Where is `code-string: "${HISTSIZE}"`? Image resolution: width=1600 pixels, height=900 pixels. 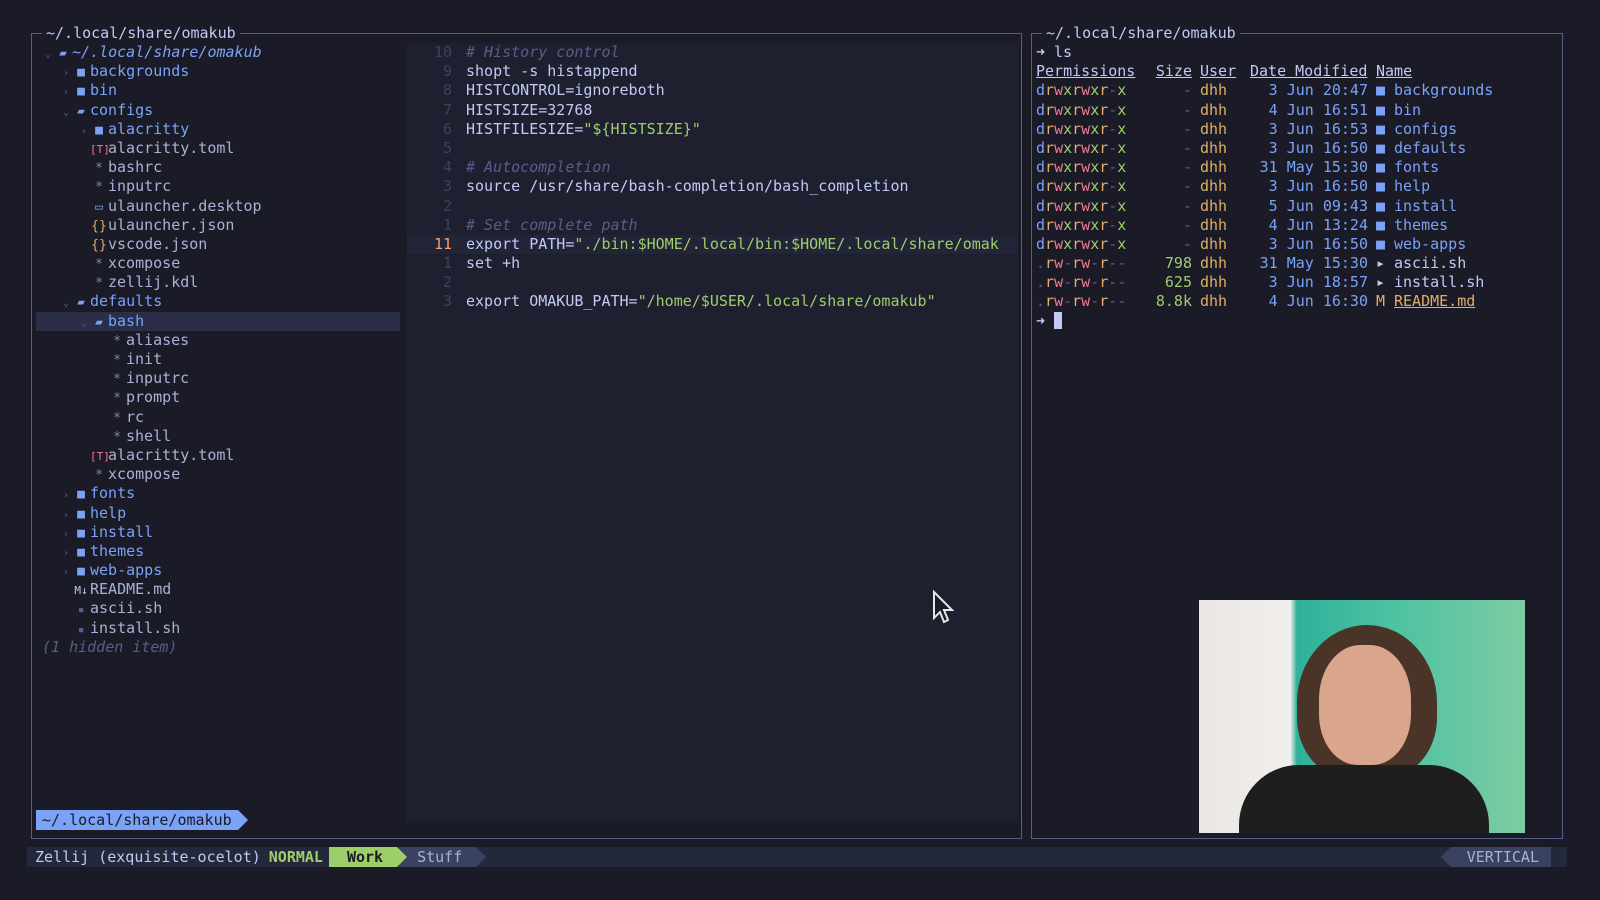 code-string: "${HISTSIZE}" is located at coordinates (642, 128).